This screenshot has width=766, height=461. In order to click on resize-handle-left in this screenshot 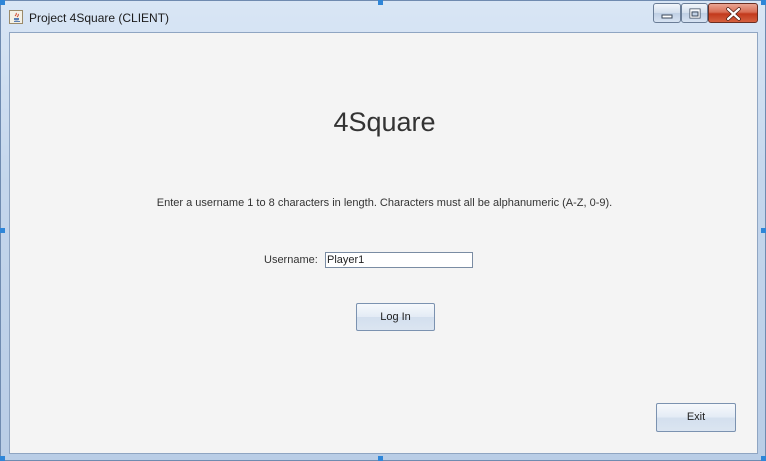, I will do `click(2, 230)`.